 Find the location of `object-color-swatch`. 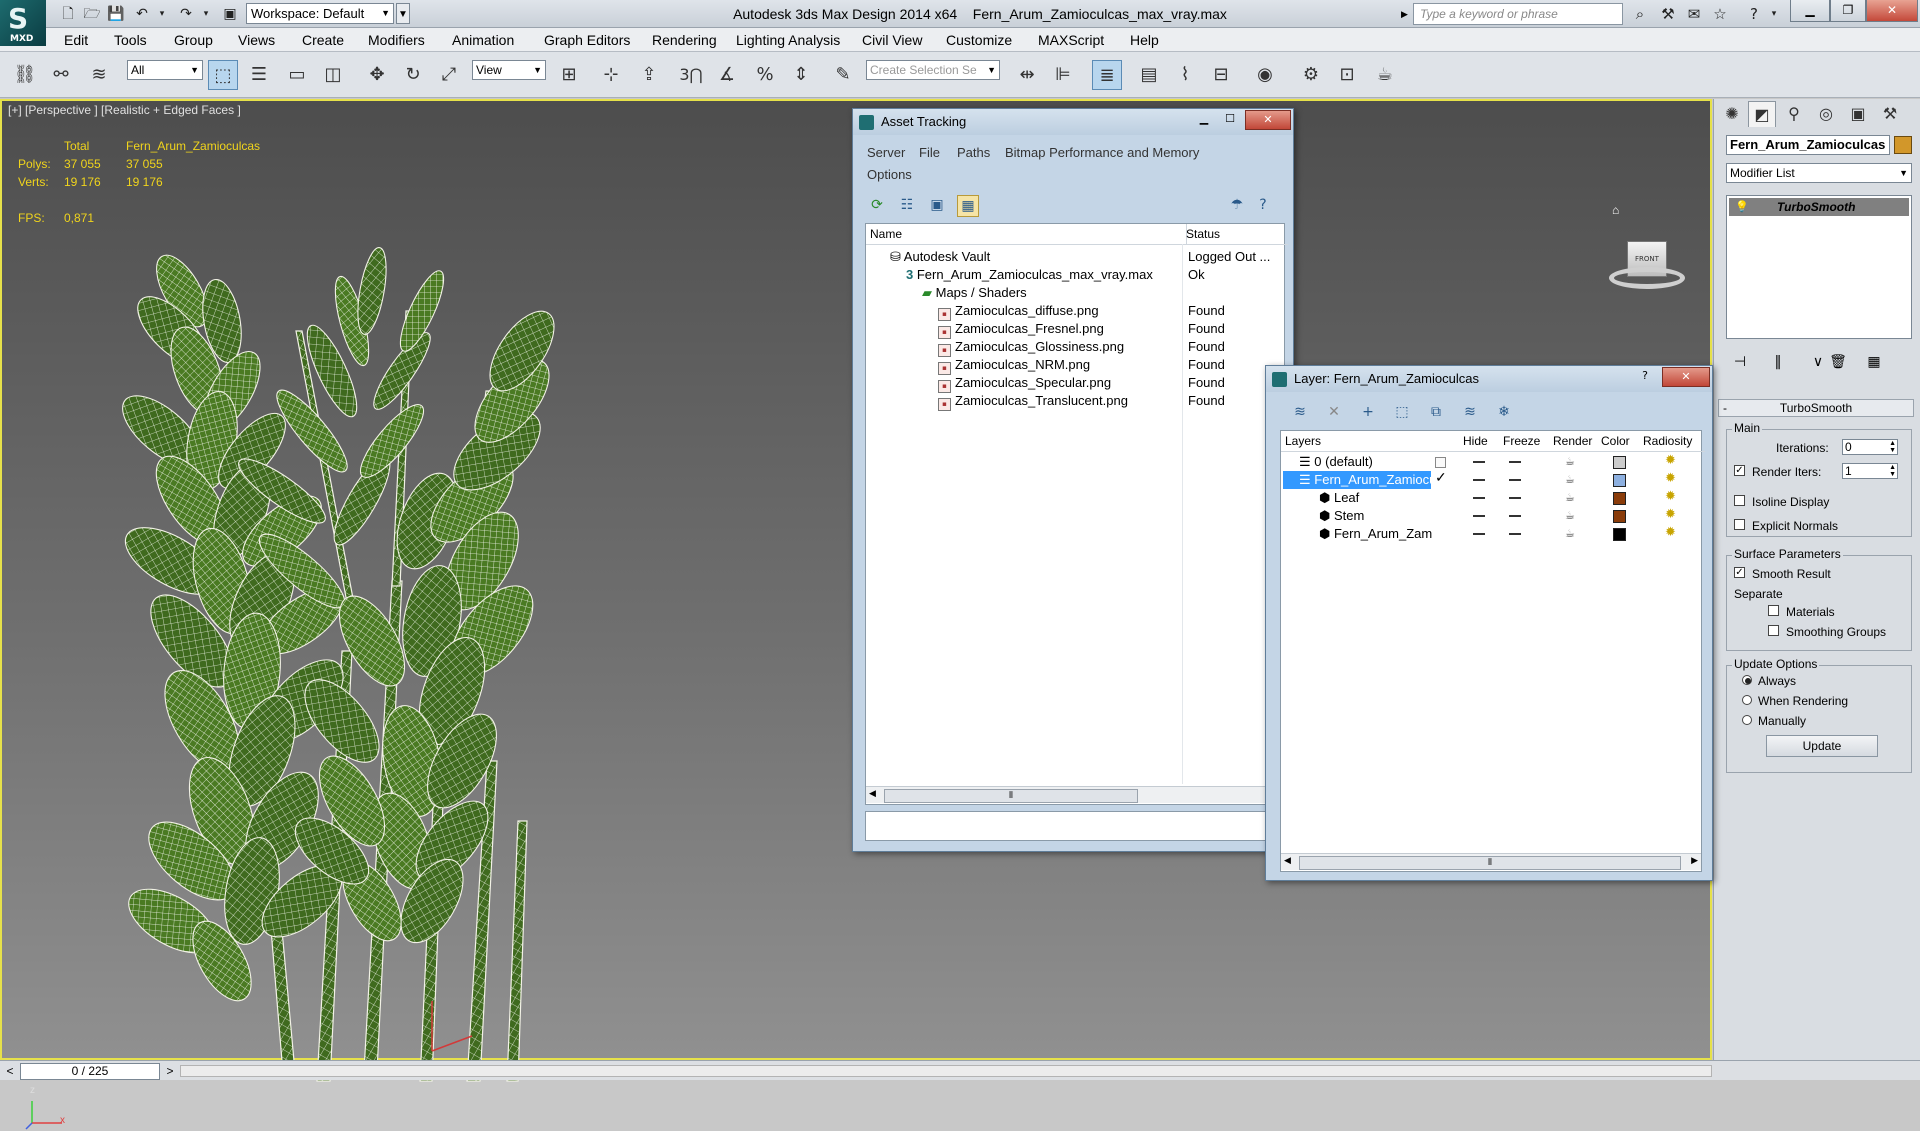

object-color-swatch is located at coordinates (1903, 145).